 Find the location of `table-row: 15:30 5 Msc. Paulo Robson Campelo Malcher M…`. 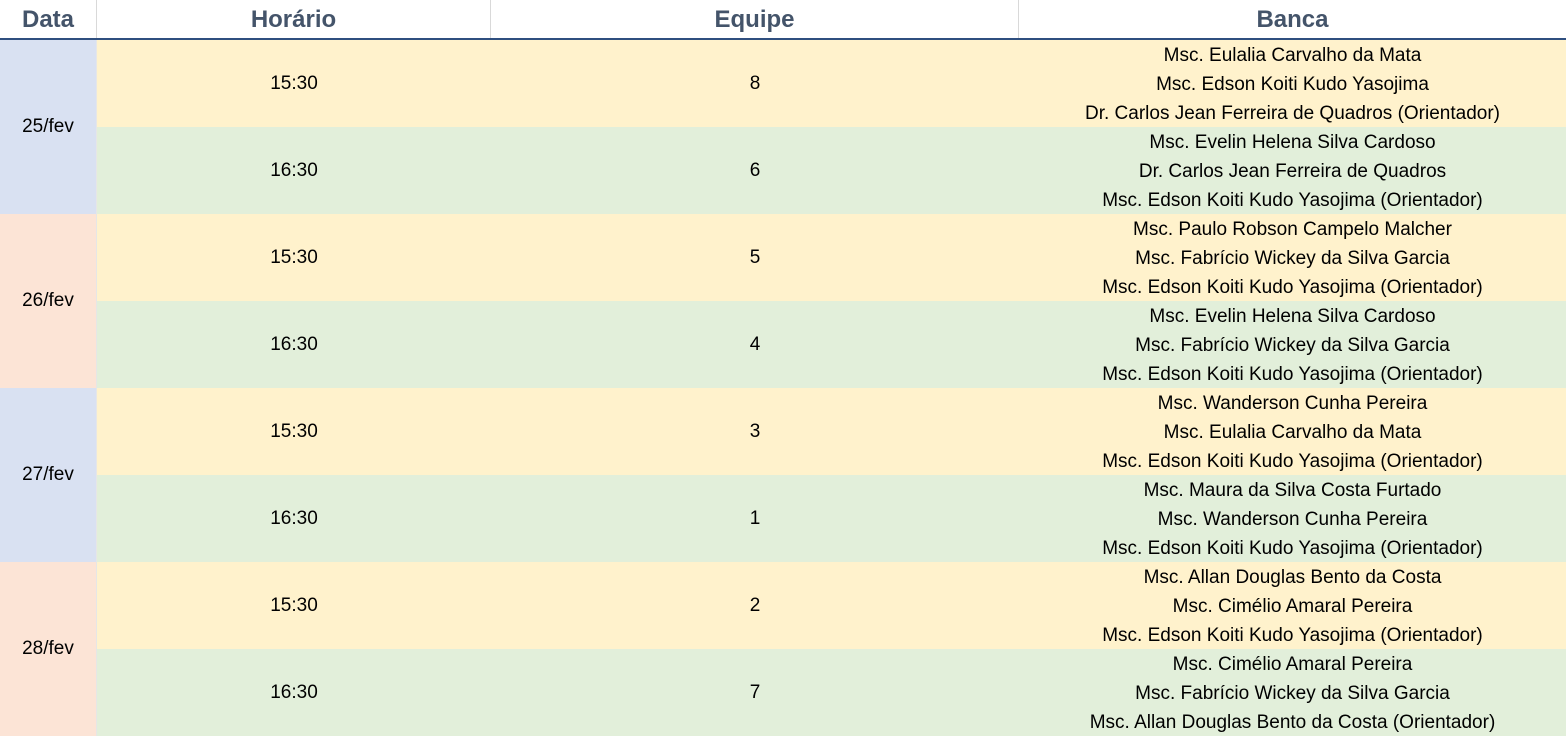

table-row: 15:30 5 Msc. Paulo Robson Campelo Malcher M… is located at coordinates (831, 257).